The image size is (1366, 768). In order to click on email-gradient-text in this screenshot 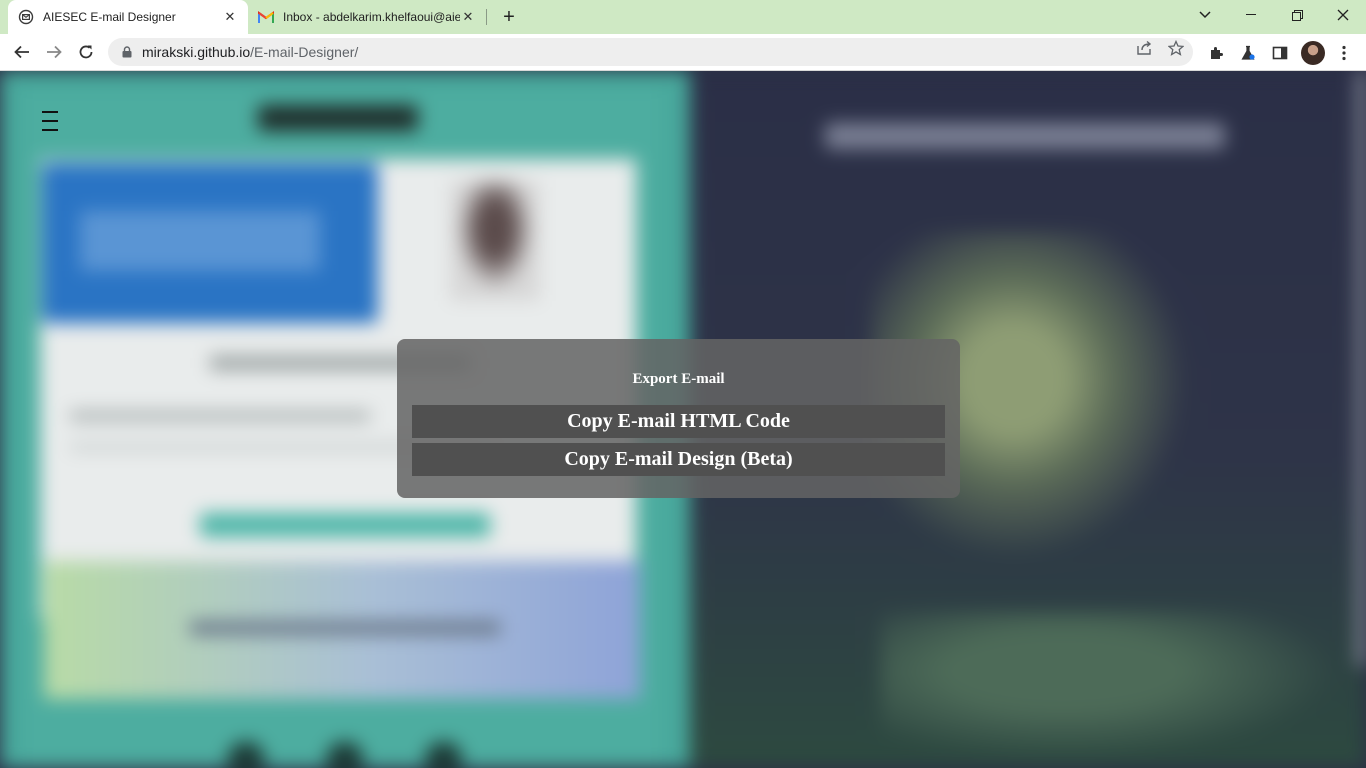, I will do `click(345, 628)`.